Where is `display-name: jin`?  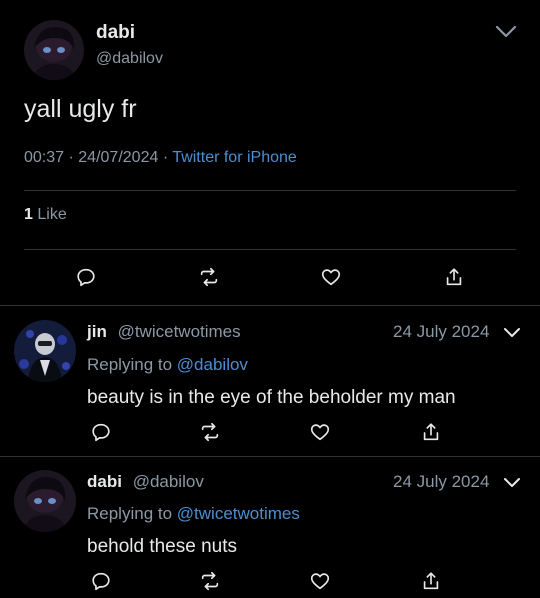 display-name: jin is located at coordinates (97, 331).